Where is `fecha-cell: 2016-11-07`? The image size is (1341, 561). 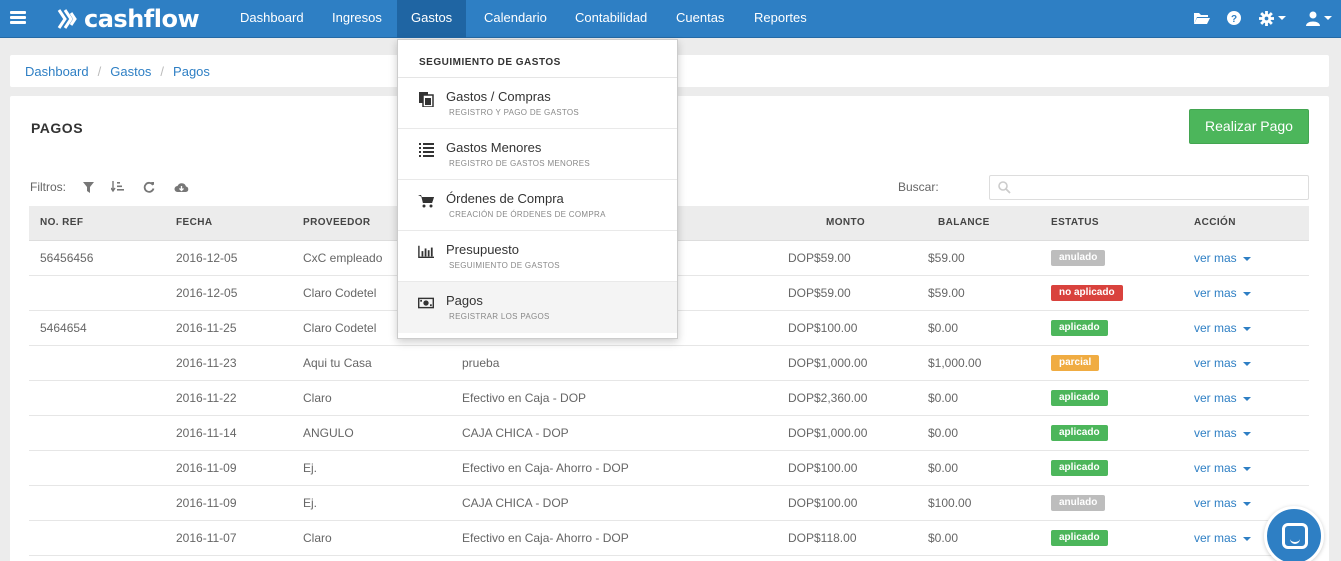 fecha-cell: 2016-11-07 is located at coordinates (206, 538).